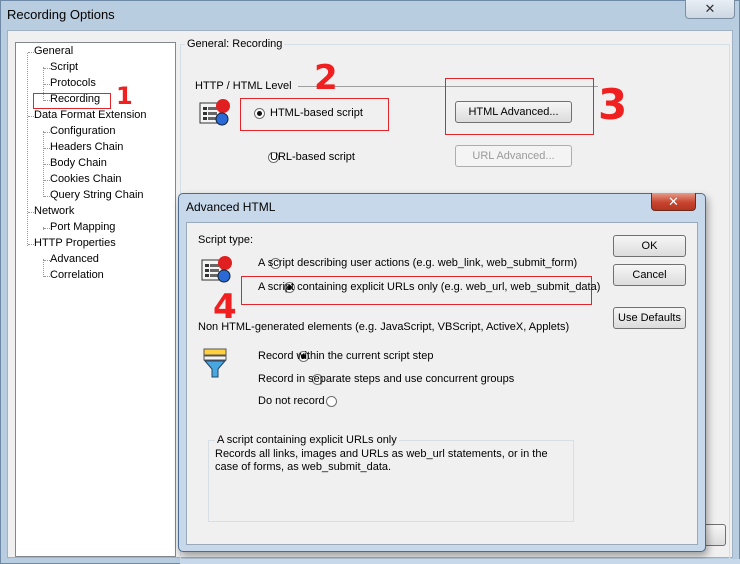  What do you see at coordinates (710, 9) in the screenshot?
I see `close-icon: ✕` at bounding box center [710, 9].